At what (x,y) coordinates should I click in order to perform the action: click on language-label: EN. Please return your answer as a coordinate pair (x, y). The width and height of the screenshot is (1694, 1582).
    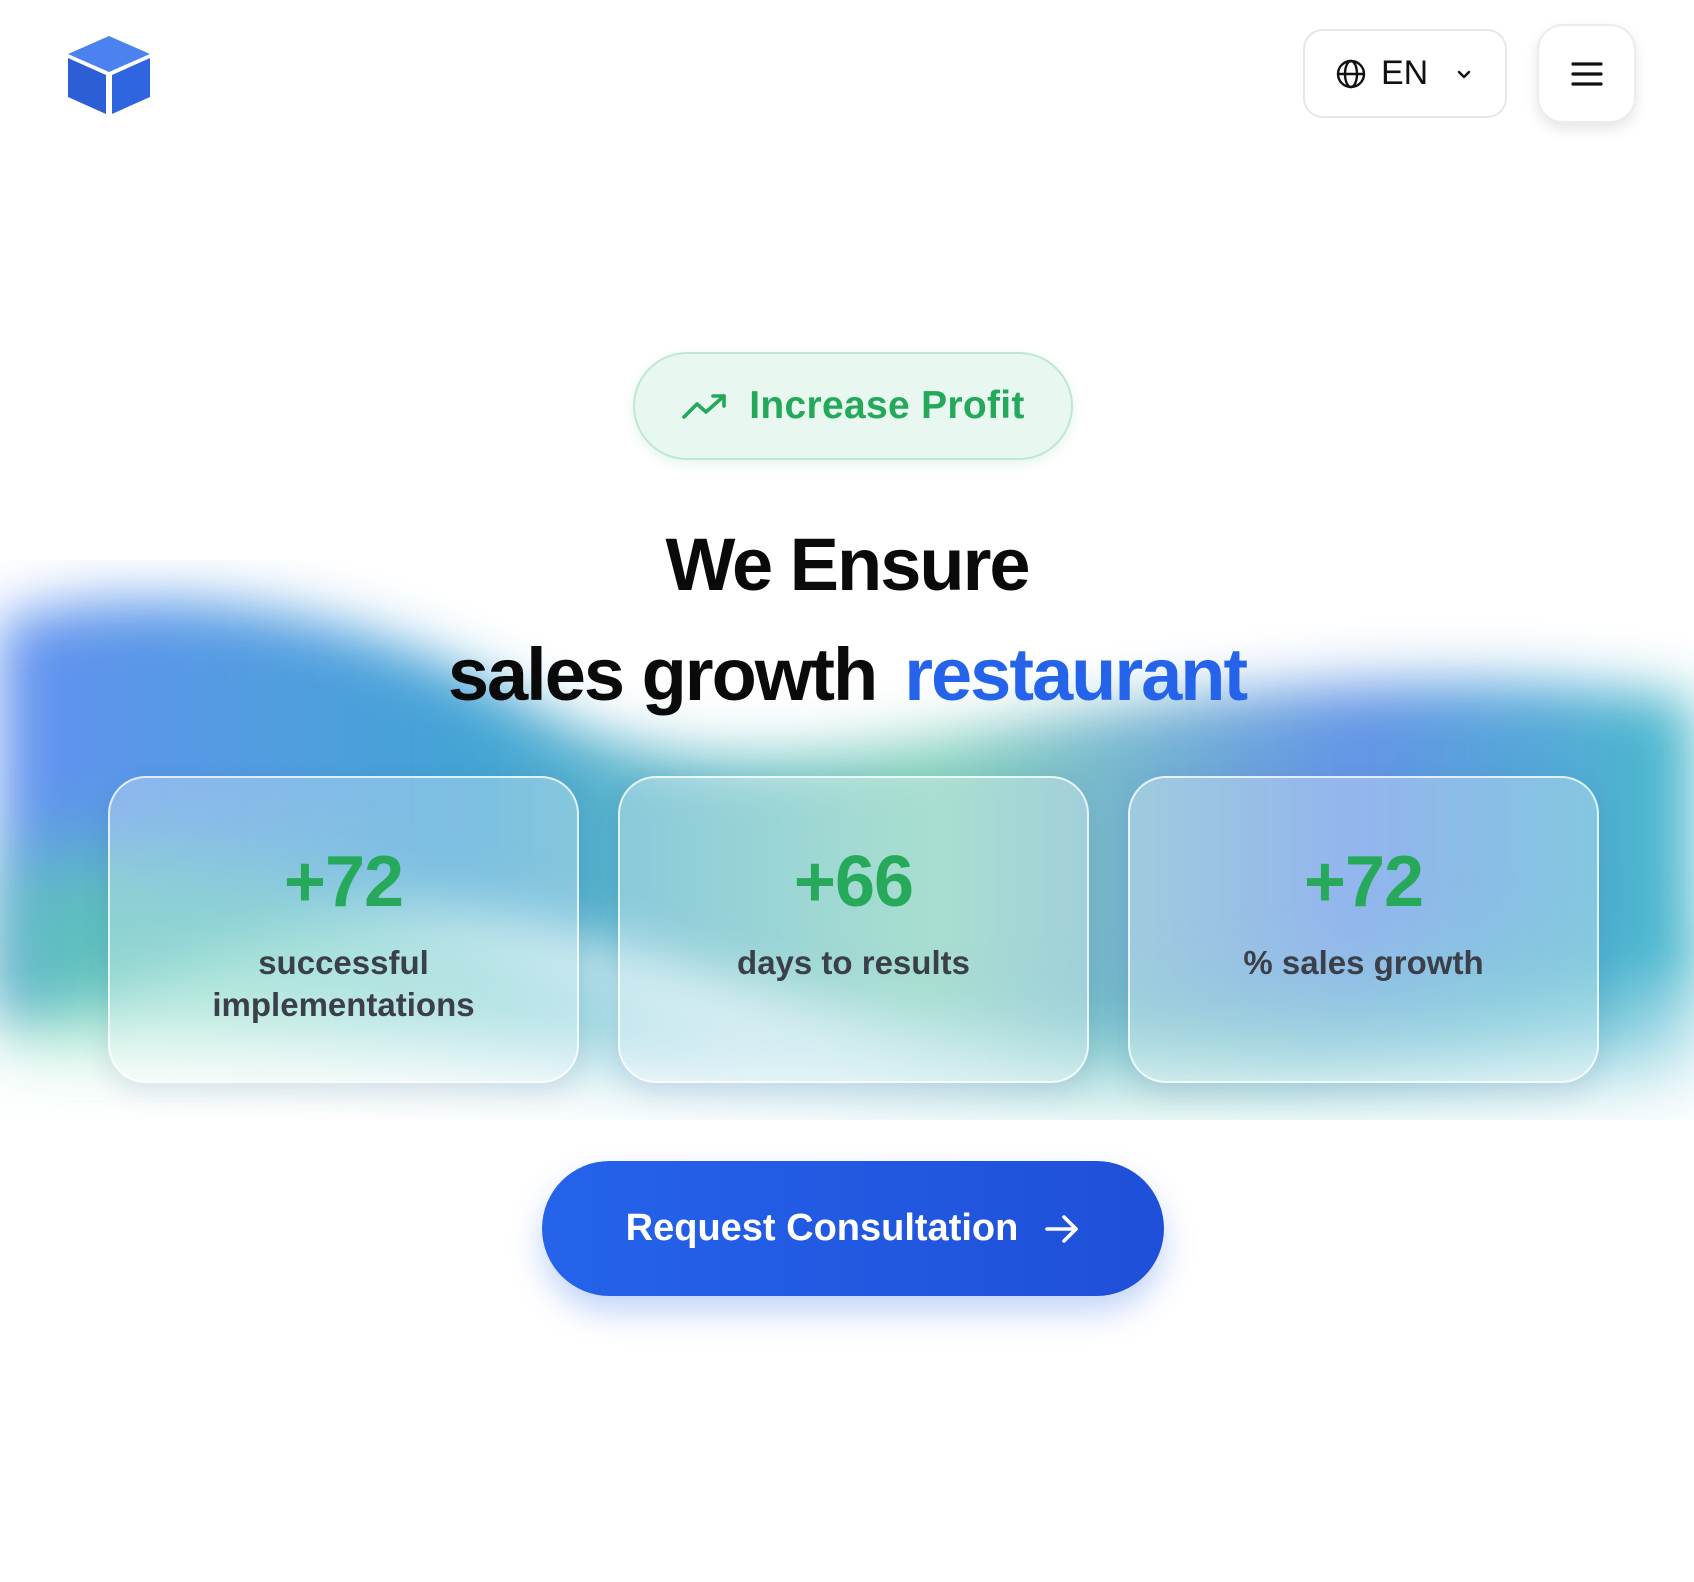
    Looking at the image, I should click on (1405, 73).